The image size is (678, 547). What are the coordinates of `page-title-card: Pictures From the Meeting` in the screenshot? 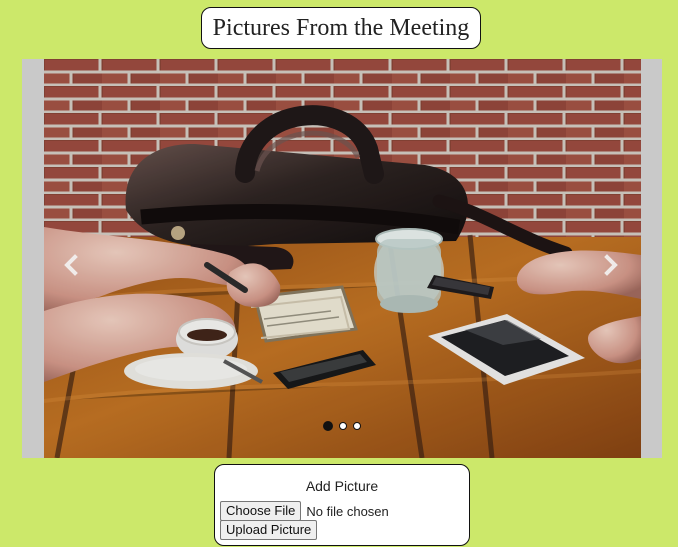 It's located at (341, 28).